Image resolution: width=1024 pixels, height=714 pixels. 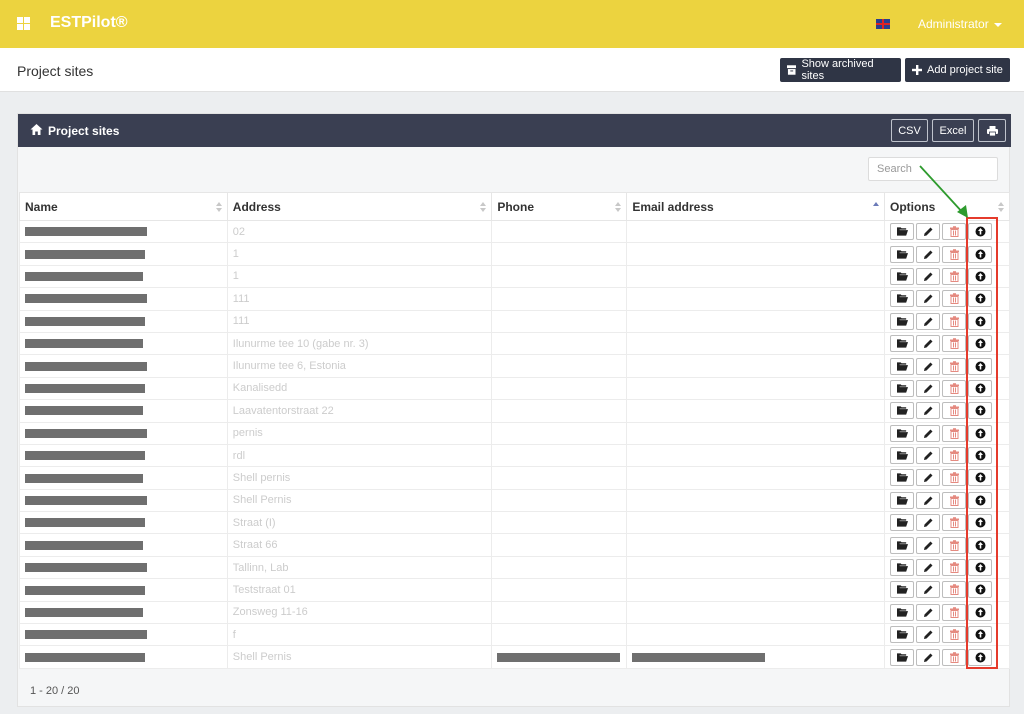 I want to click on table-row: Ilunurme tee 10 (gabe nr. 3), so click(x=514, y=343).